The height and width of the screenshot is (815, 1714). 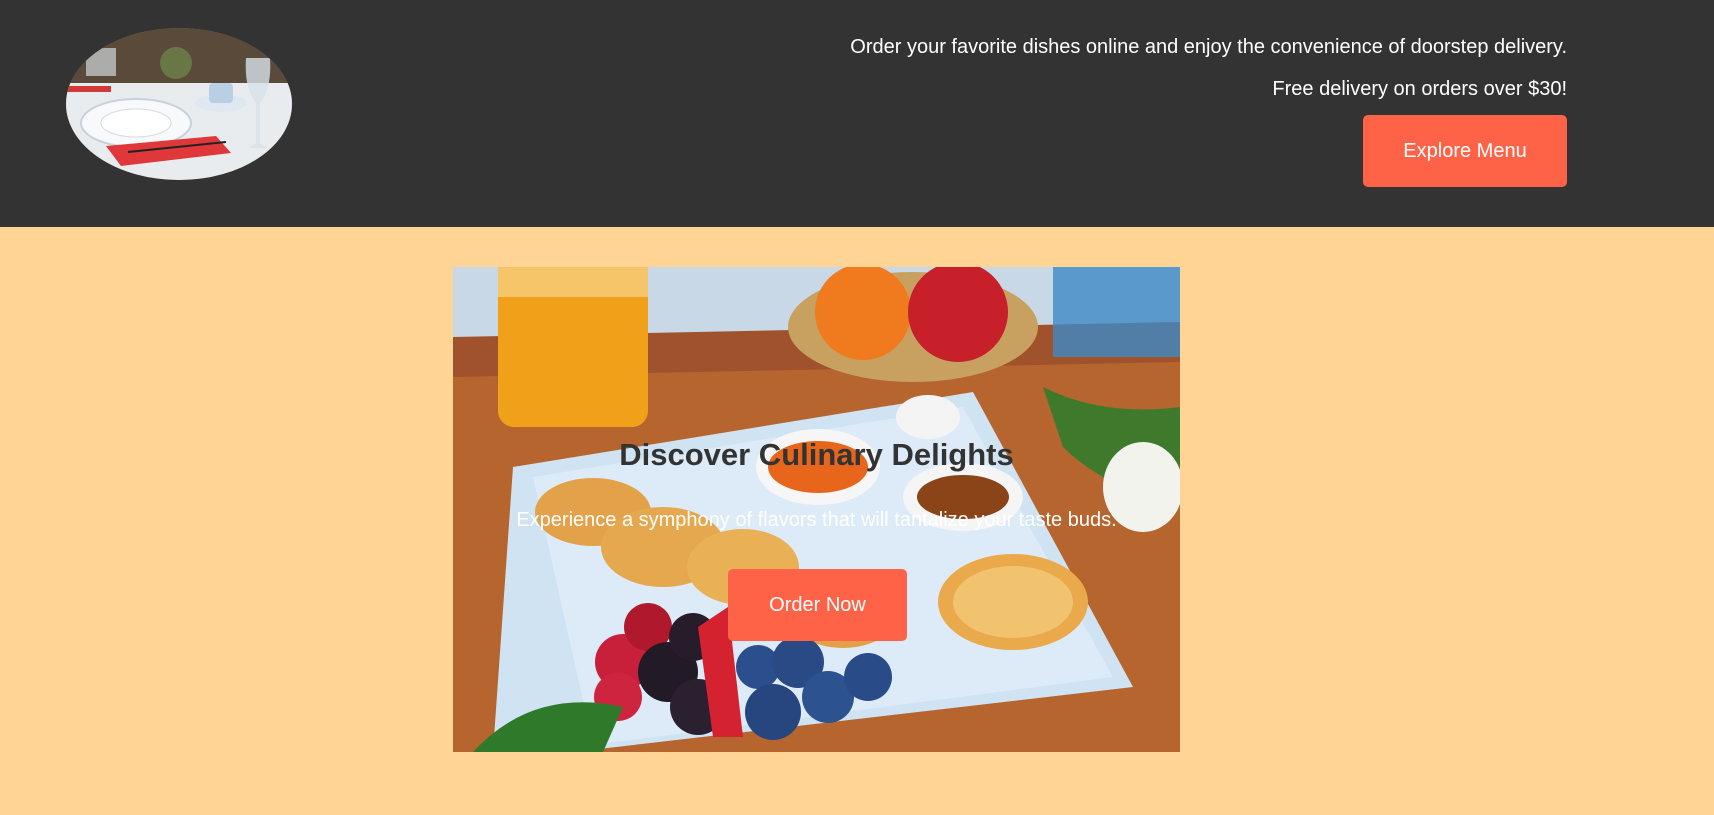 I want to click on hero-title: Discover Culinary Delights, so click(x=816, y=454).